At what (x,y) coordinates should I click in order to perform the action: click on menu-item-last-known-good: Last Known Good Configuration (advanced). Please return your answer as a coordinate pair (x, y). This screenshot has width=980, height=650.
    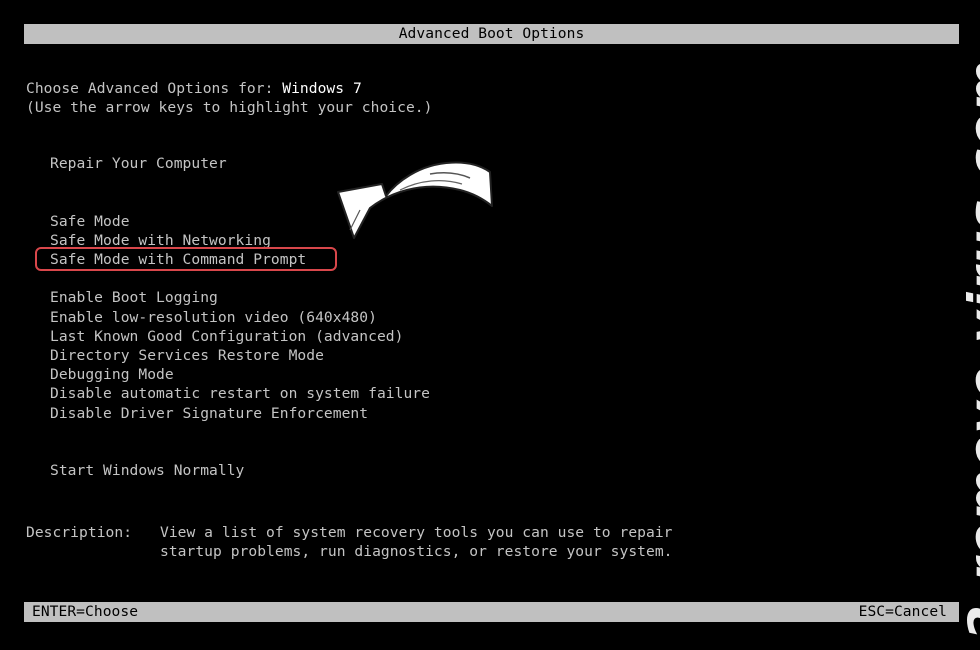
    Looking at the image, I should click on (226, 336).